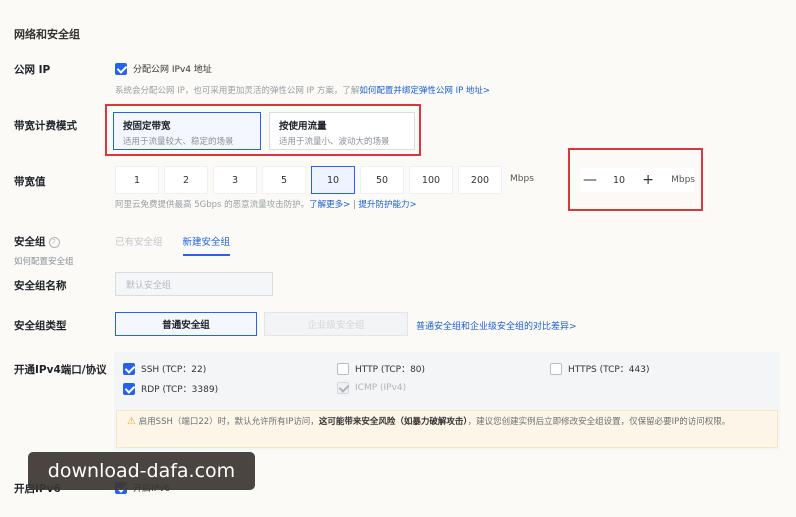  Describe the element at coordinates (40, 286) in the screenshot. I see `sg-name-label: 安全组名称` at that location.